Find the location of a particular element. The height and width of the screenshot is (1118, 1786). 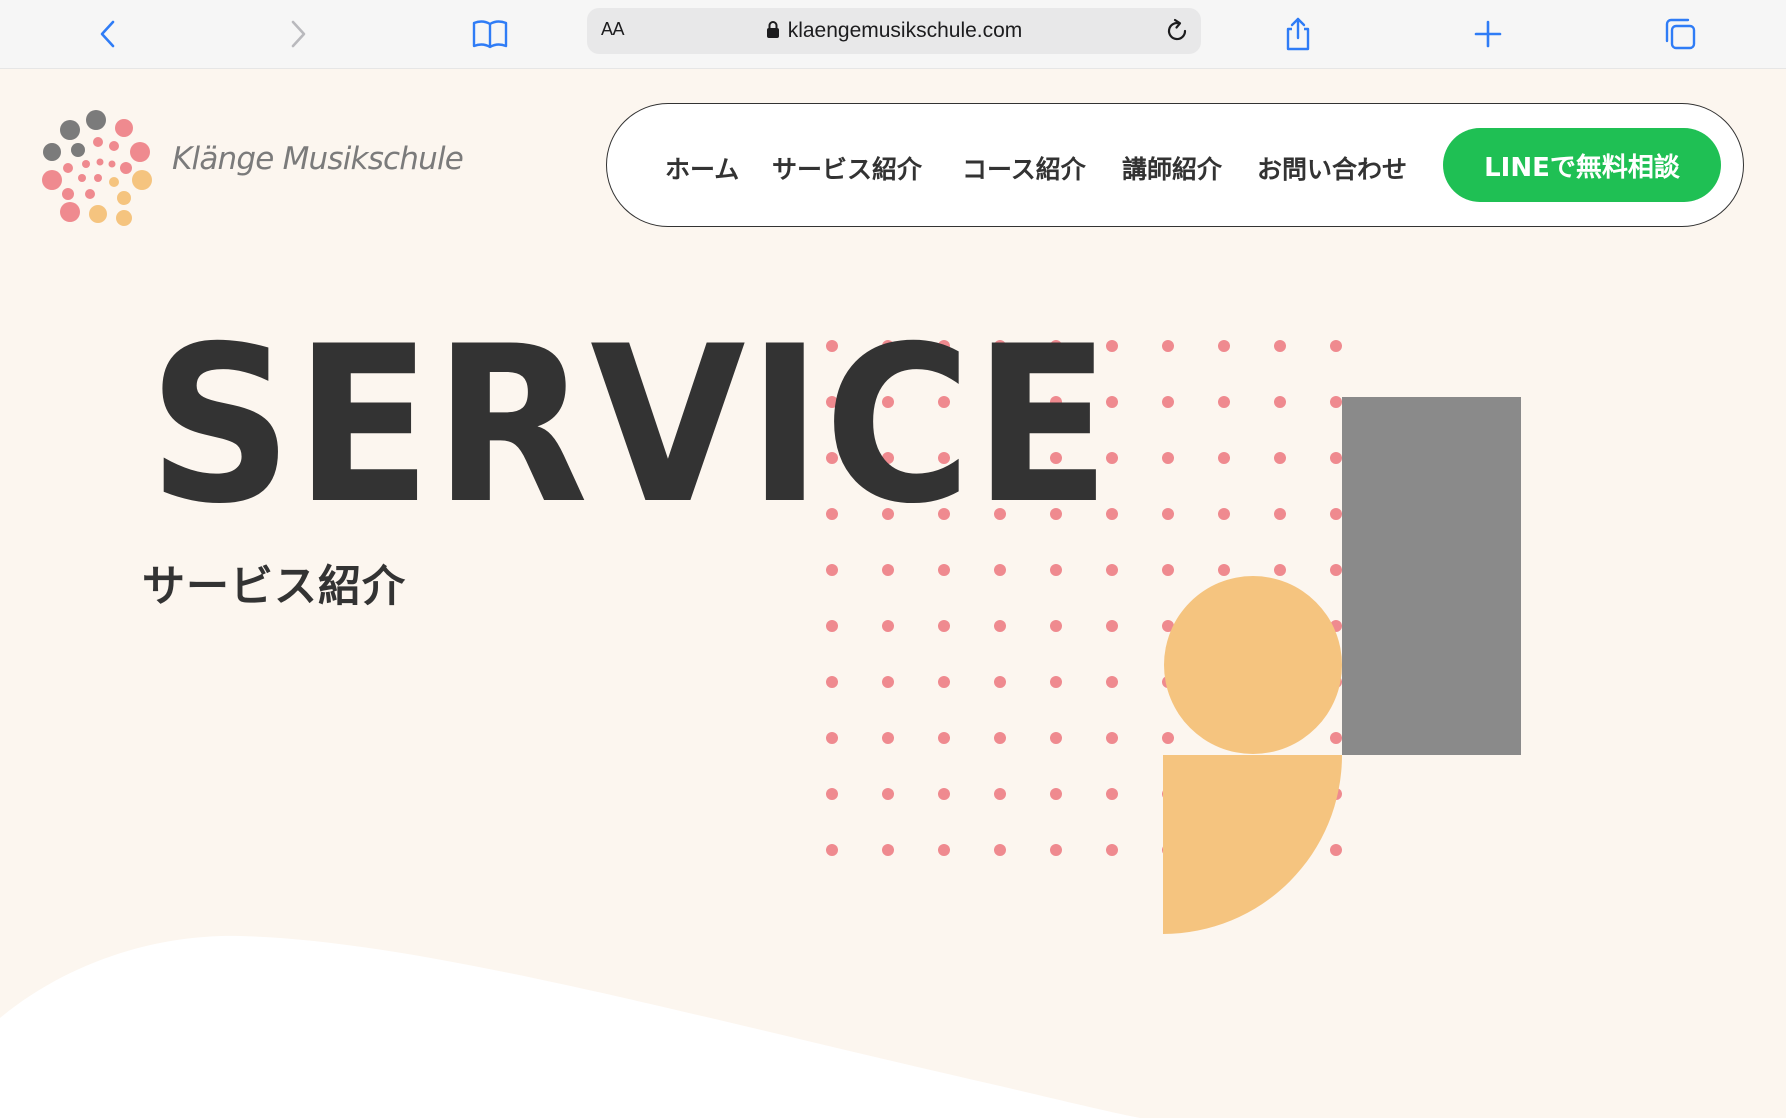

nav-item-contact: お問い合わせ is located at coordinates (1347, 168).